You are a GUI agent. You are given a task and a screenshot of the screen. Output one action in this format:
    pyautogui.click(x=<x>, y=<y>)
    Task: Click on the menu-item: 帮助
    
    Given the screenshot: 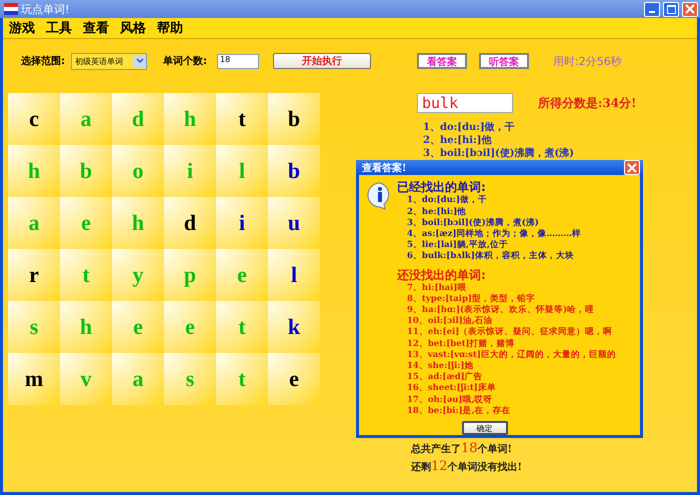 What is the action you would take?
    pyautogui.click(x=170, y=28)
    